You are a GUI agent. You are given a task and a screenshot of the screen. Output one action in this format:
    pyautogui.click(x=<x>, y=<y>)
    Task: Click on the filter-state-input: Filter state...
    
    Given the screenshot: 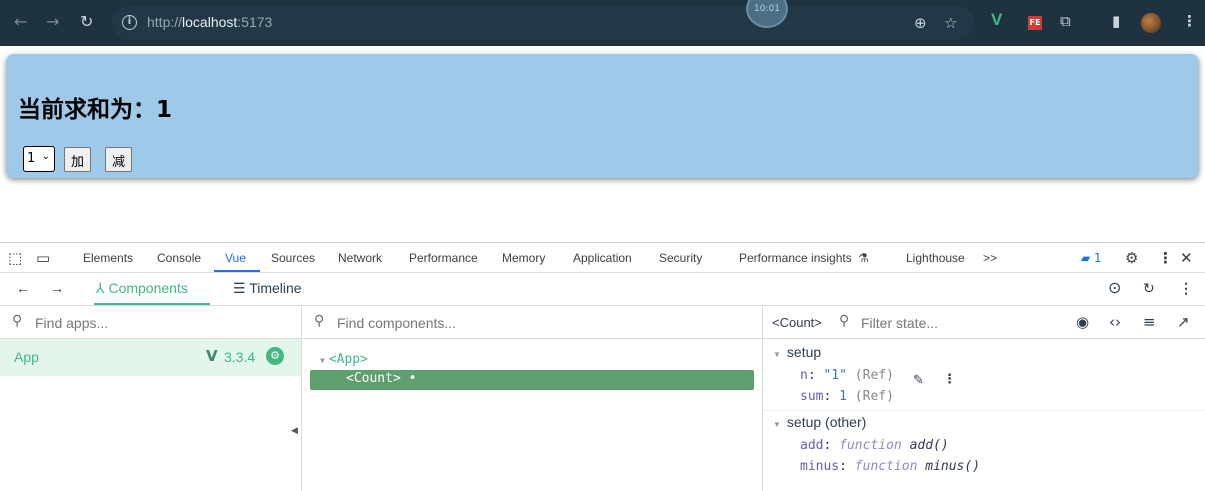 What is the action you would take?
    pyautogui.click(x=899, y=323)
    